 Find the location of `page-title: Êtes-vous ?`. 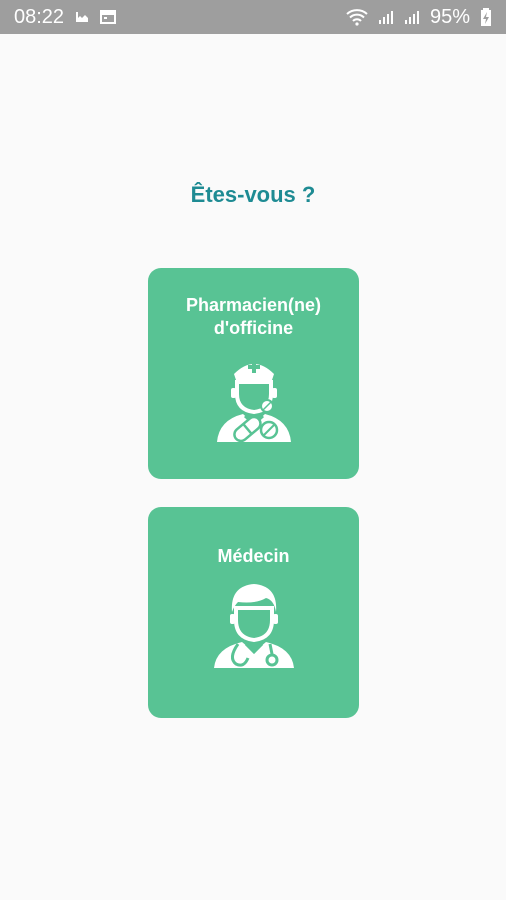

page-title: Êtes-vous ? is located at coordinates (253, 194).